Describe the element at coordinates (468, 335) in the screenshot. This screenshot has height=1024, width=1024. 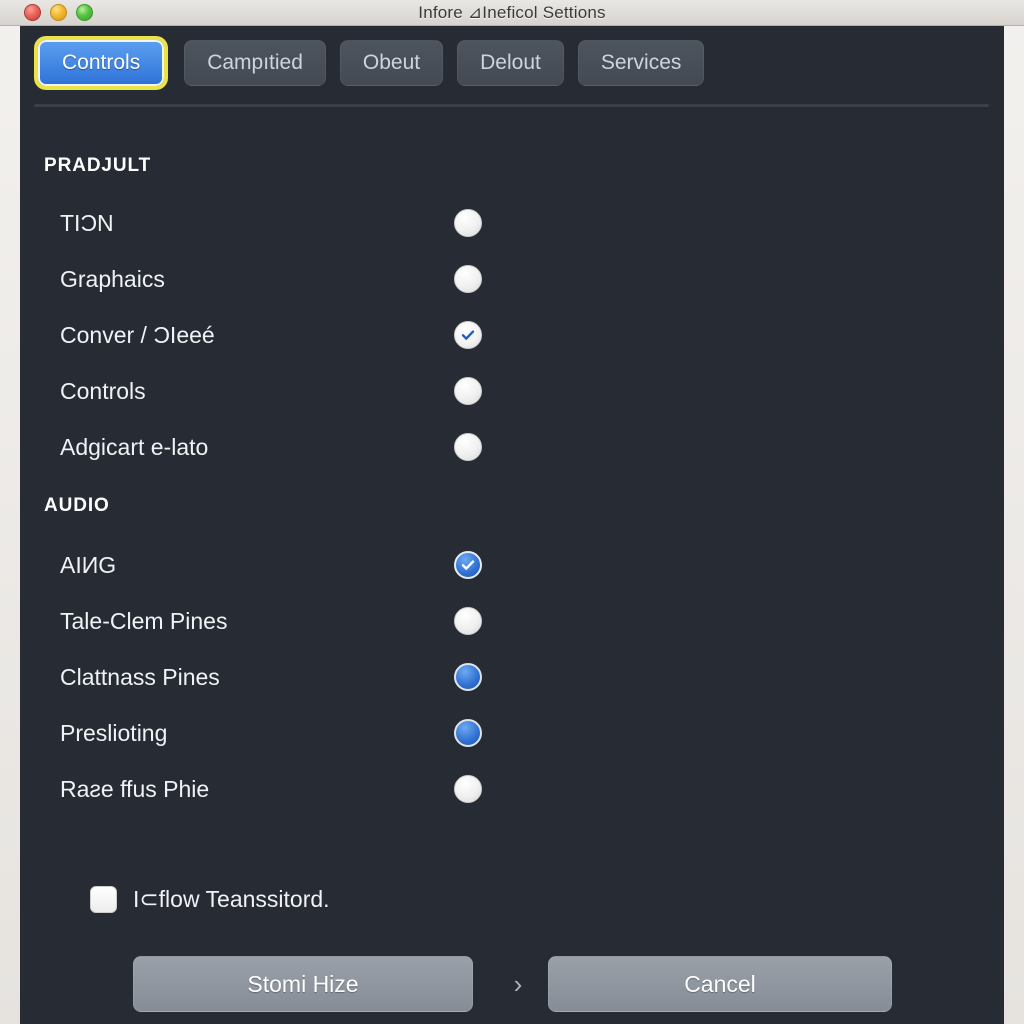
I see `setting-toggle-conver` at that location.